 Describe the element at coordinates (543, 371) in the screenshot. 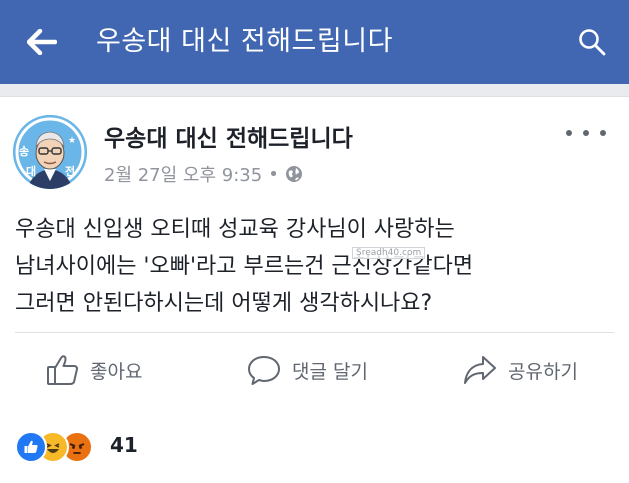

I see `share-label: 공유하기` at that location.